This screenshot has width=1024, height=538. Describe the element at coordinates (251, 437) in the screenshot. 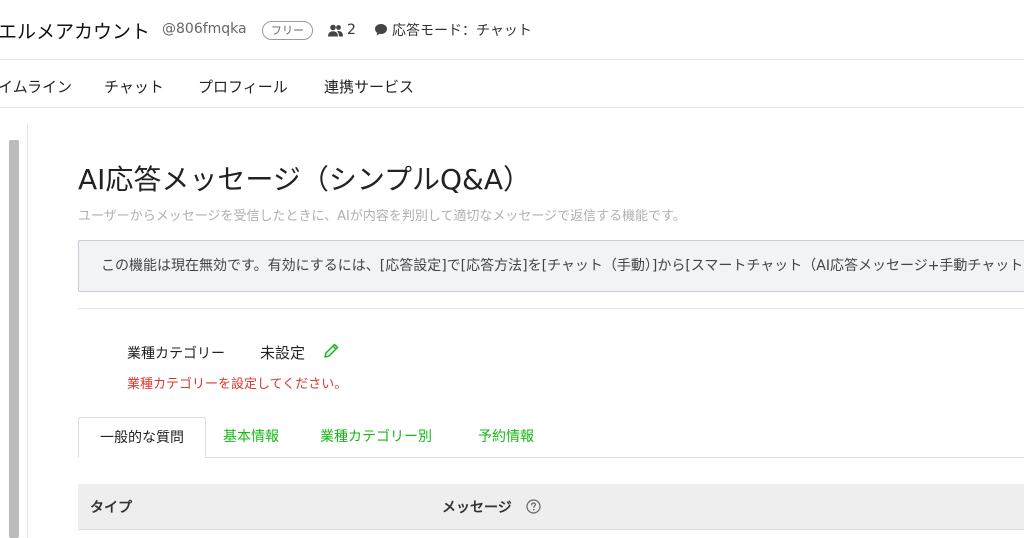

I see `tab-basic-info: 基本情報` at that location.